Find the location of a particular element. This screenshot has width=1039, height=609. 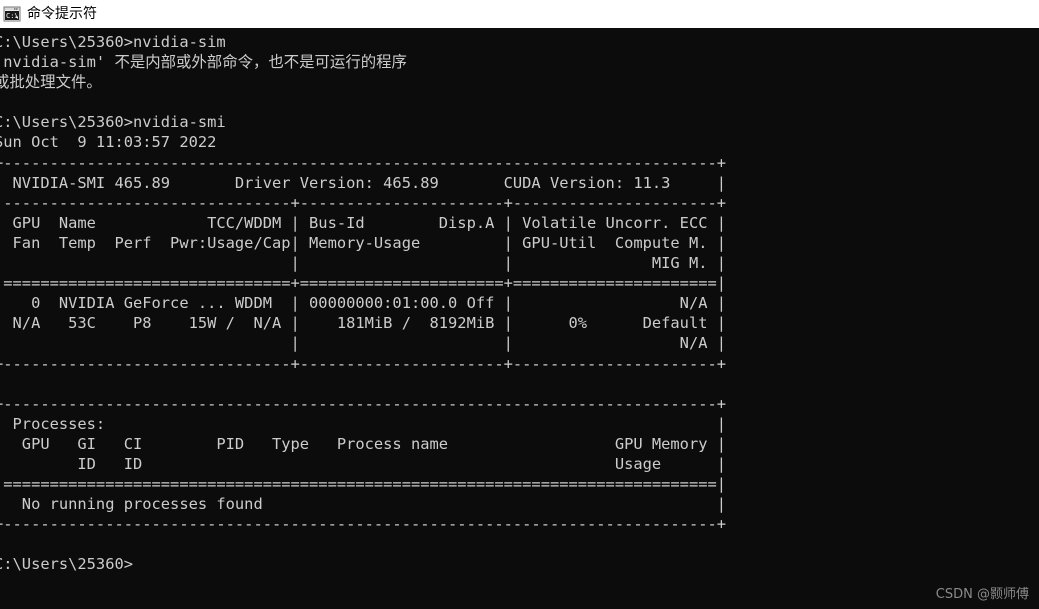

cmd-console-icon: C:\ is located at coordinates (12, 14).